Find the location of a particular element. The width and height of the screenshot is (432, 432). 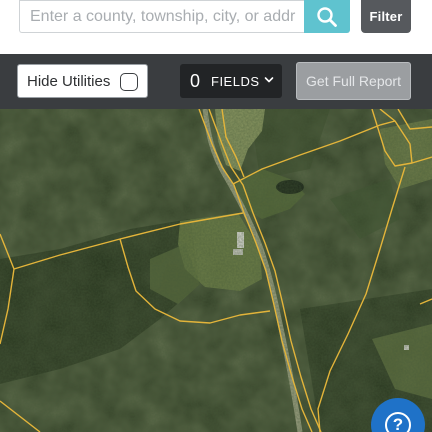

hide-utilities-checkbox is located at coordinates (129, 82).